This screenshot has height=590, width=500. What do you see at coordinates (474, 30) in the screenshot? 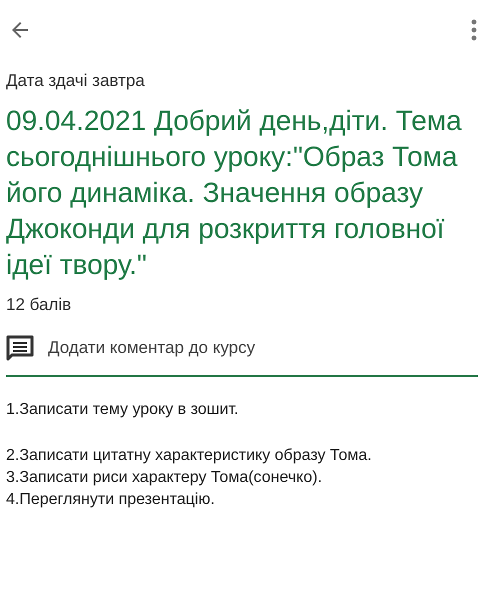
I see `more-icon` at bounding box center [474, 30].